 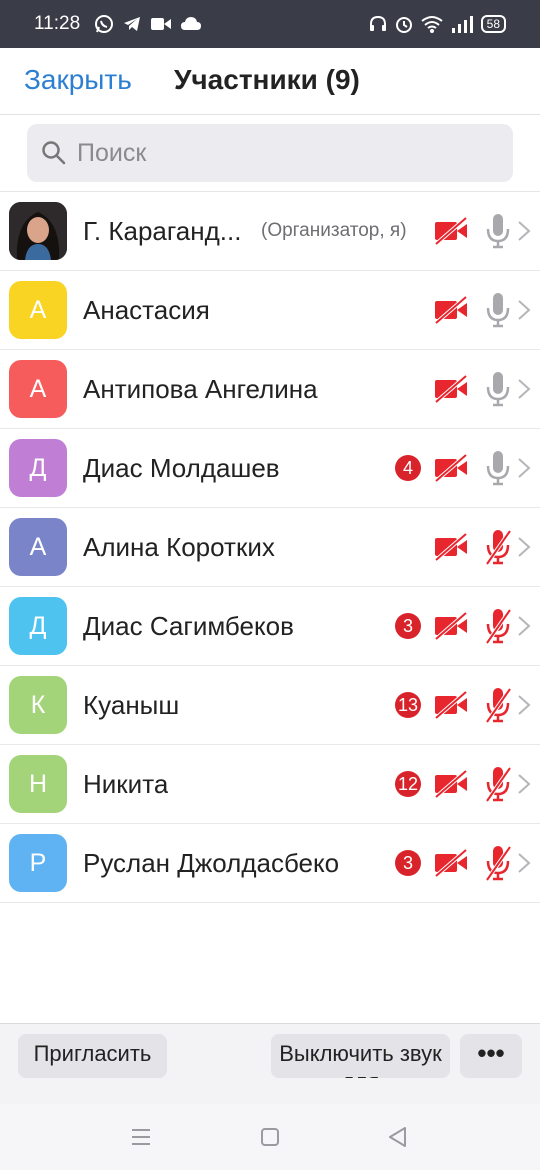 I want to click on participant-name: Алина Коротких, so click(x=179, y=547).